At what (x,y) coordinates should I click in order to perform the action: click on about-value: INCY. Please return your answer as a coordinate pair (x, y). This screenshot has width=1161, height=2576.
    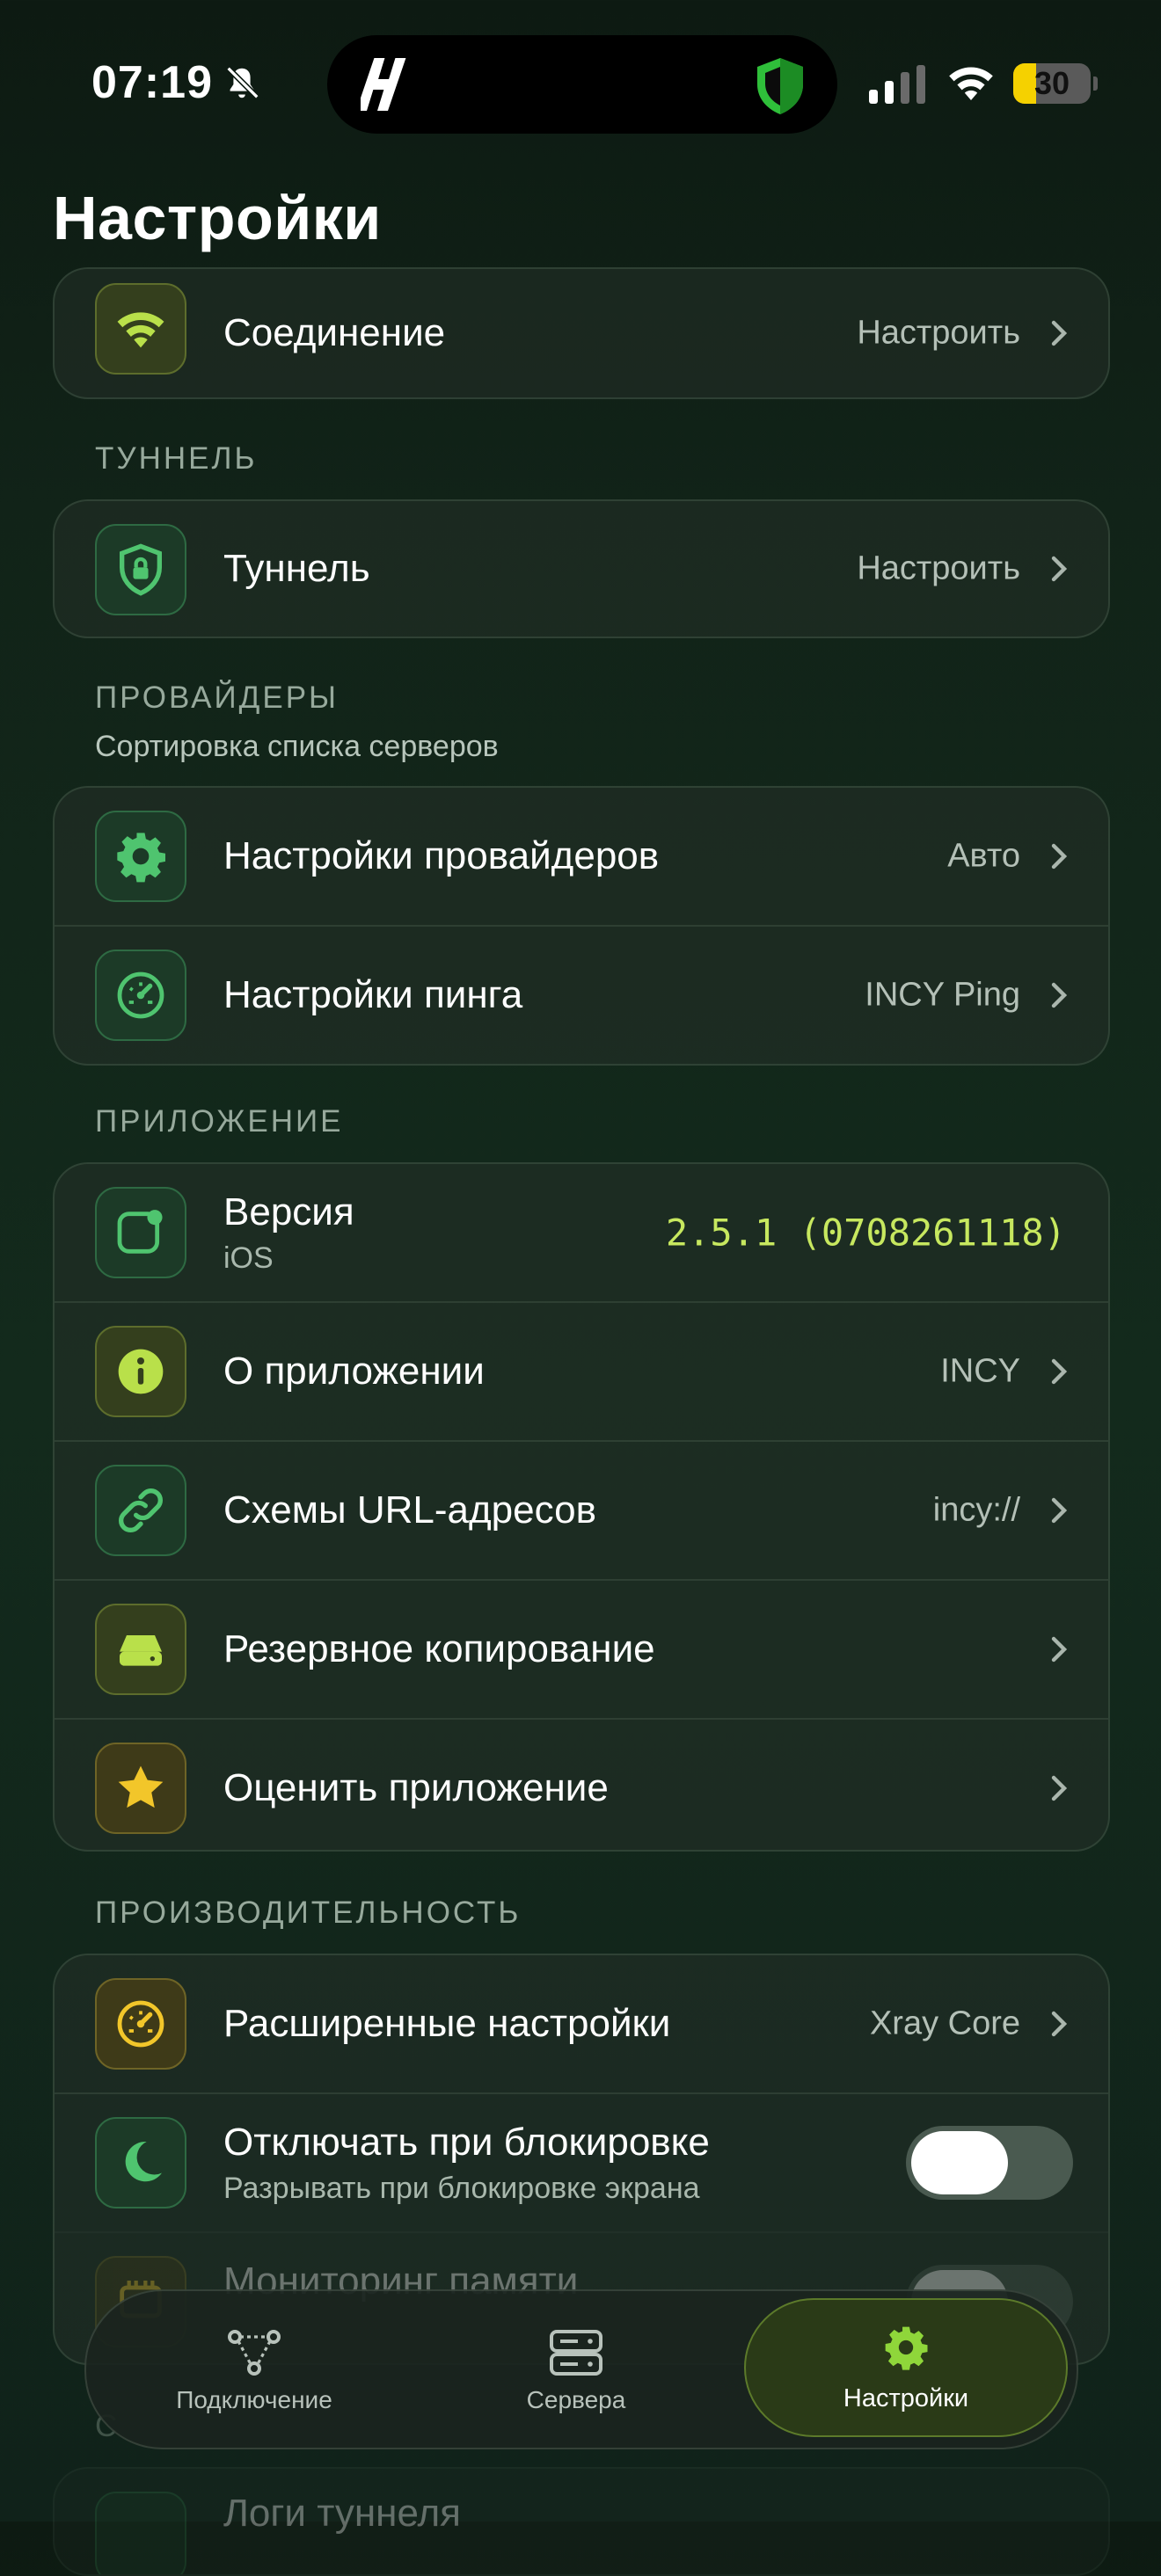
    Looking at the image, I should click on (980, 1371).